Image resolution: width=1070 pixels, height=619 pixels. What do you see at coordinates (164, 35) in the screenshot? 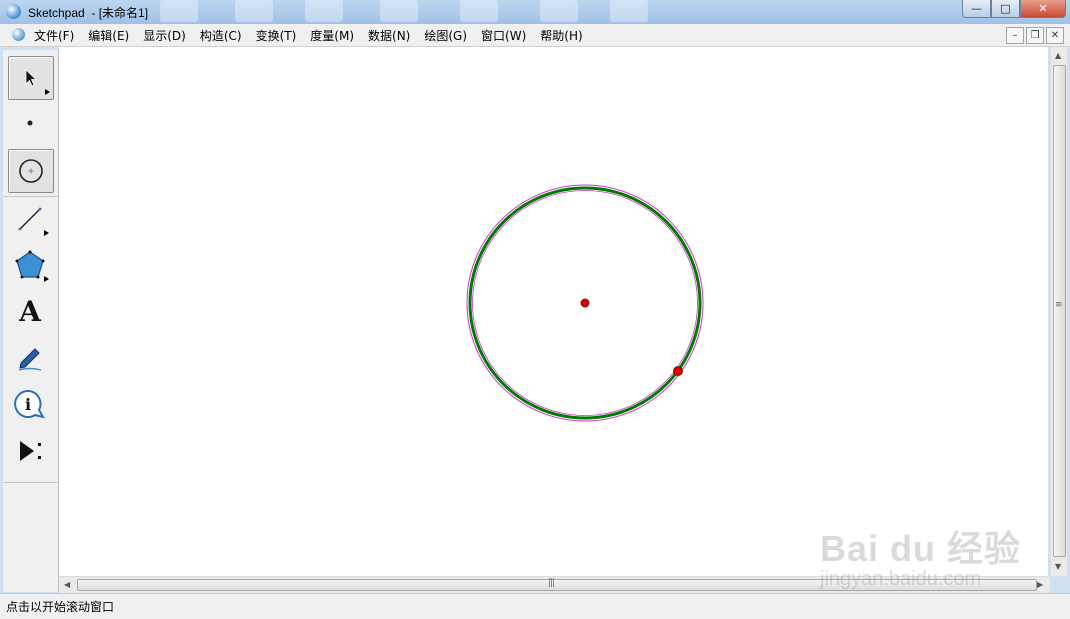
I see `menu-display: 显示(D)` at bounding box center [164, 35].